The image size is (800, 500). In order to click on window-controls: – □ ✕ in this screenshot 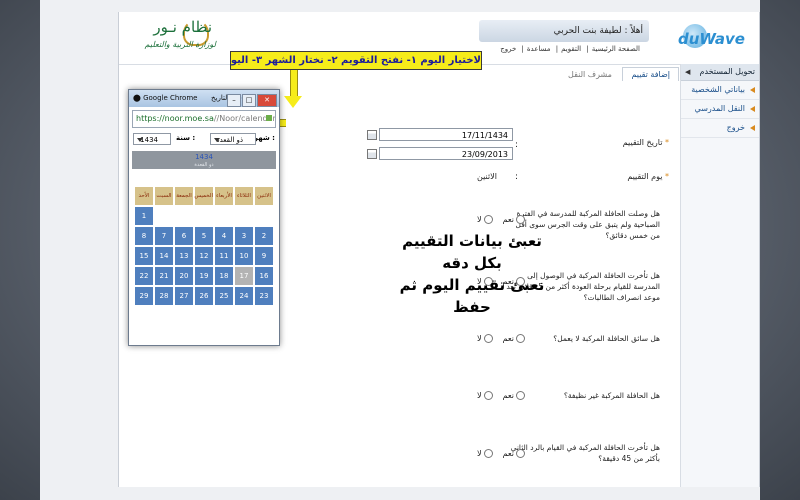, I will do `click(251, 100)`.